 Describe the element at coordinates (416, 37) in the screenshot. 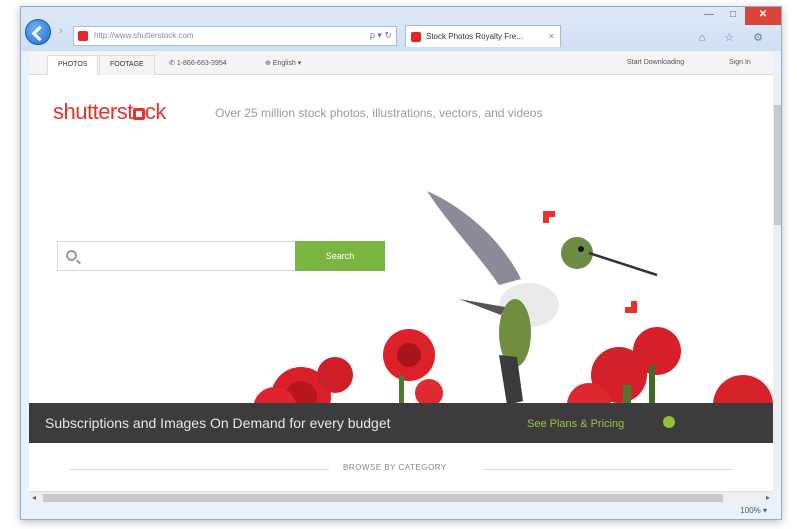

I see `tab-favicon-icon` at that location.